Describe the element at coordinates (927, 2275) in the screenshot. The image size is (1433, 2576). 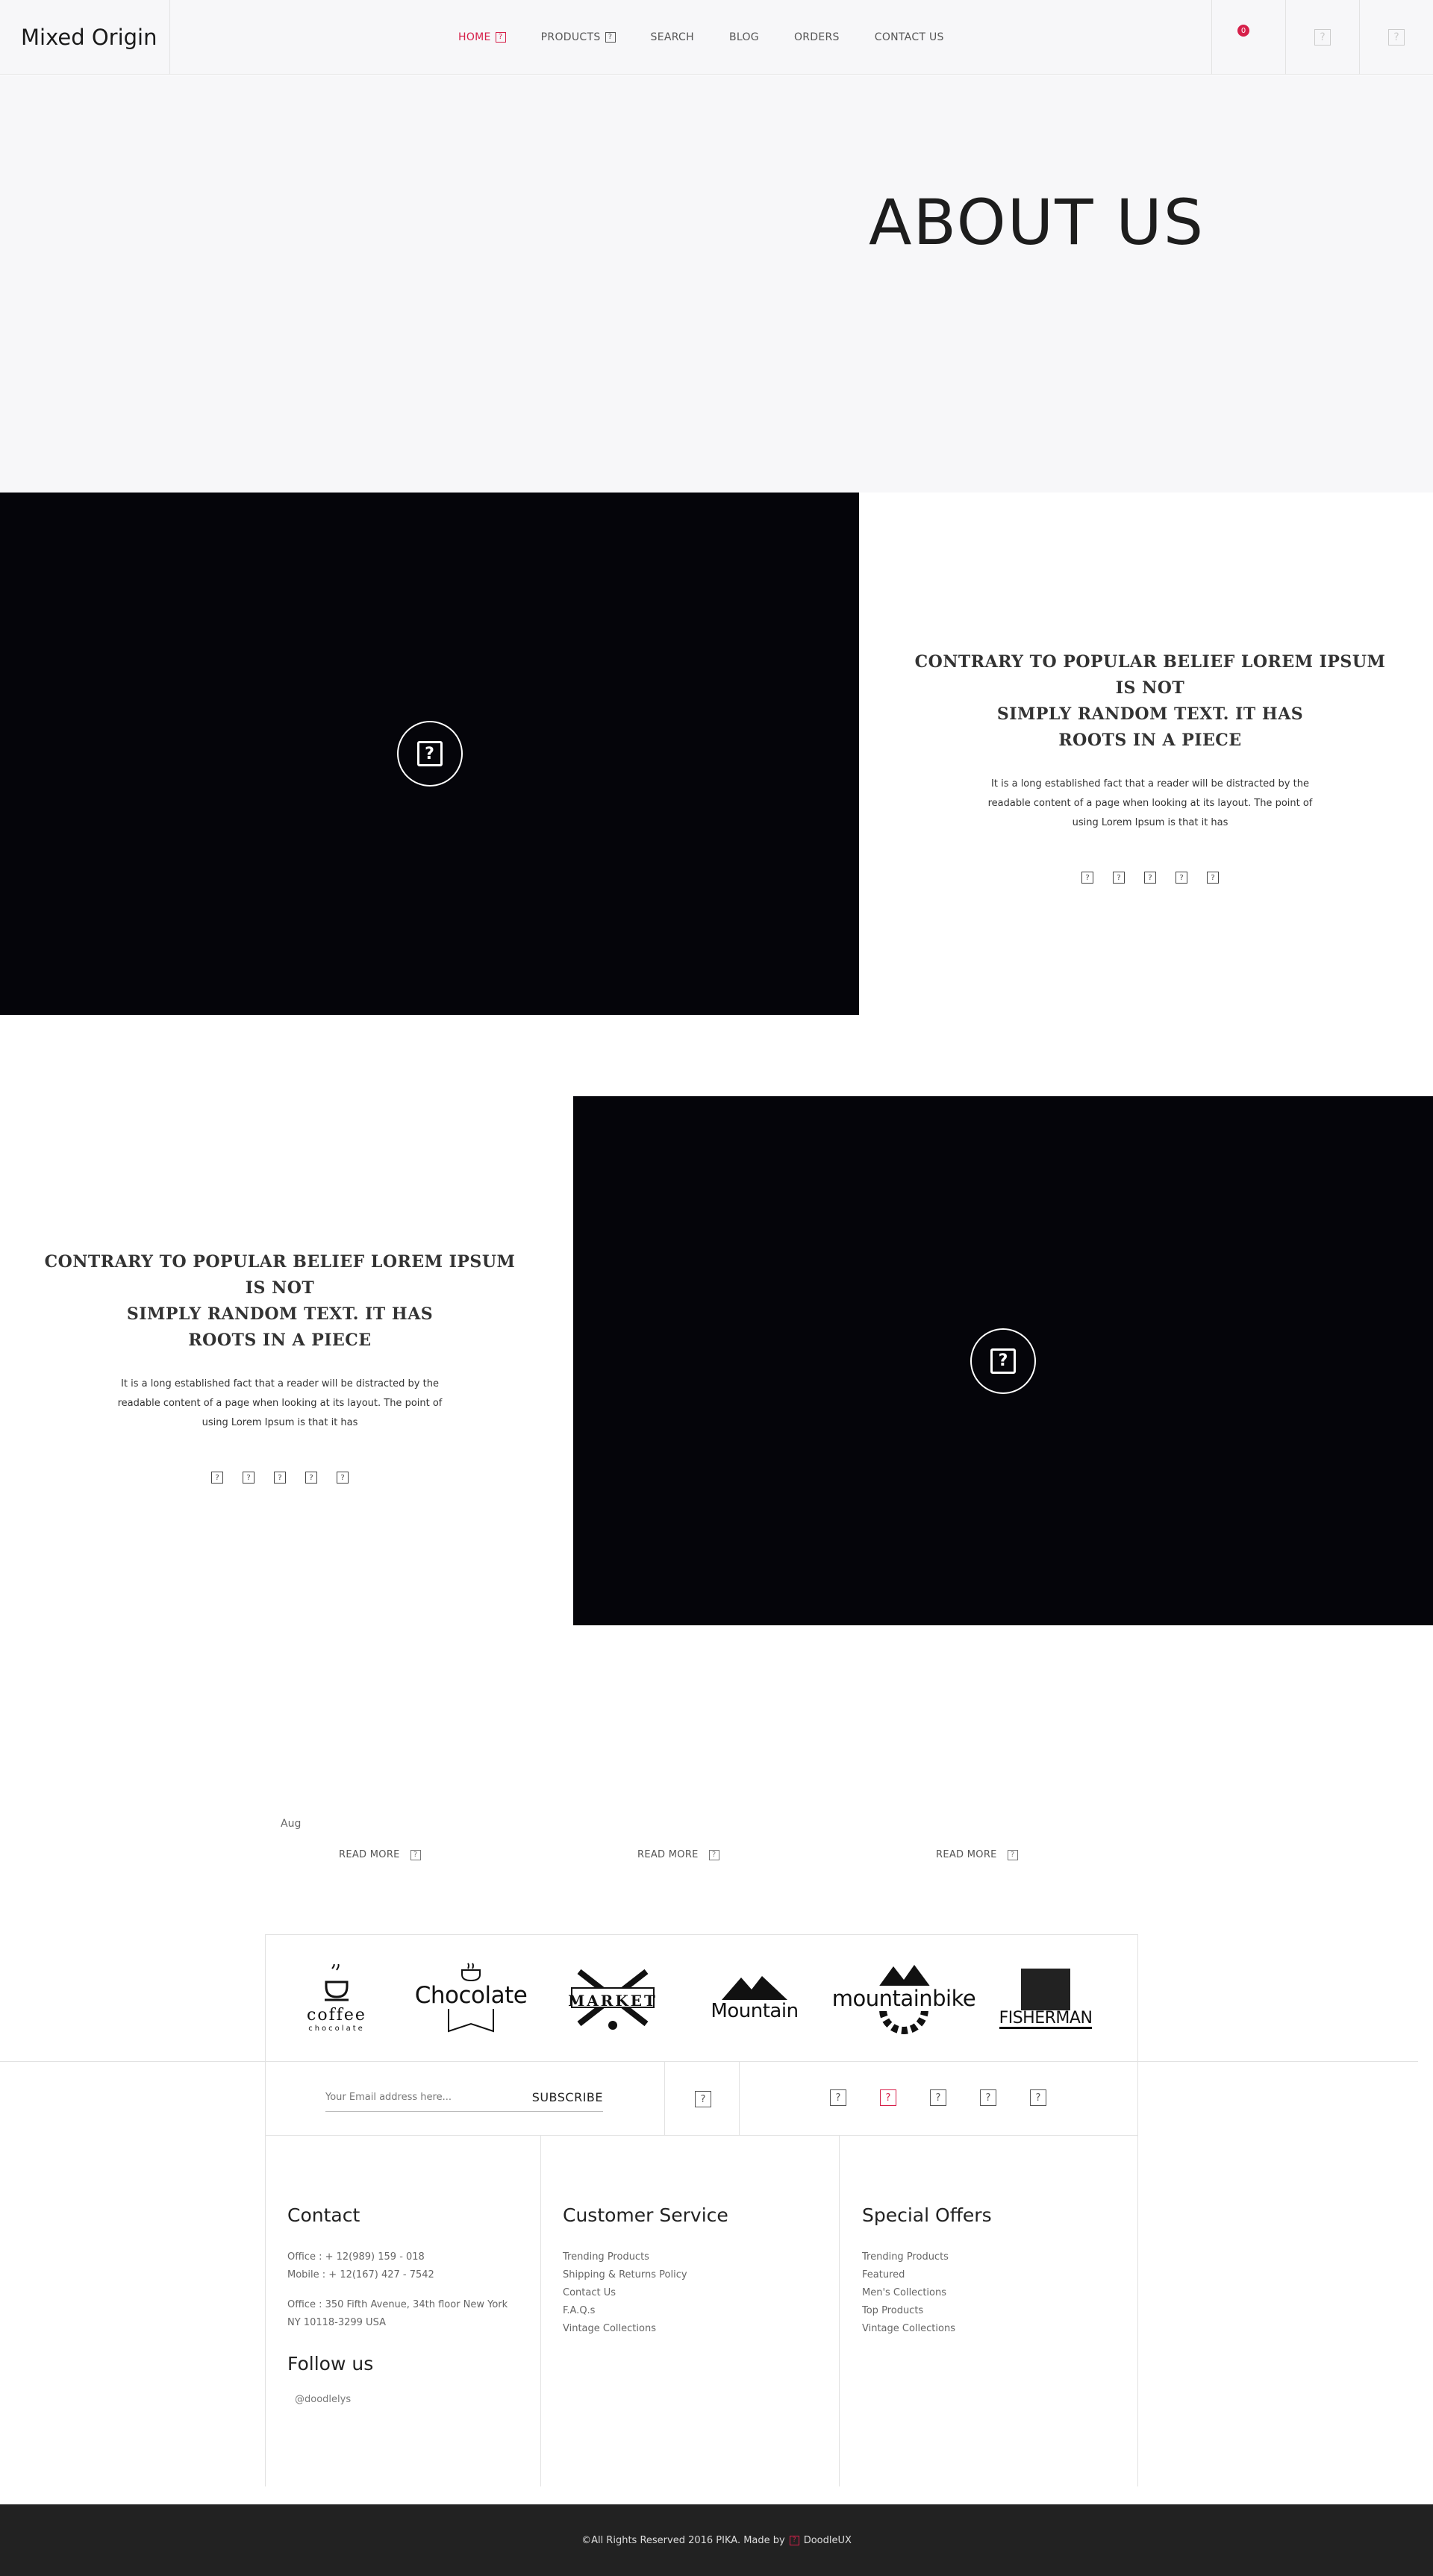
I see `footer-link: Featured` at that location.